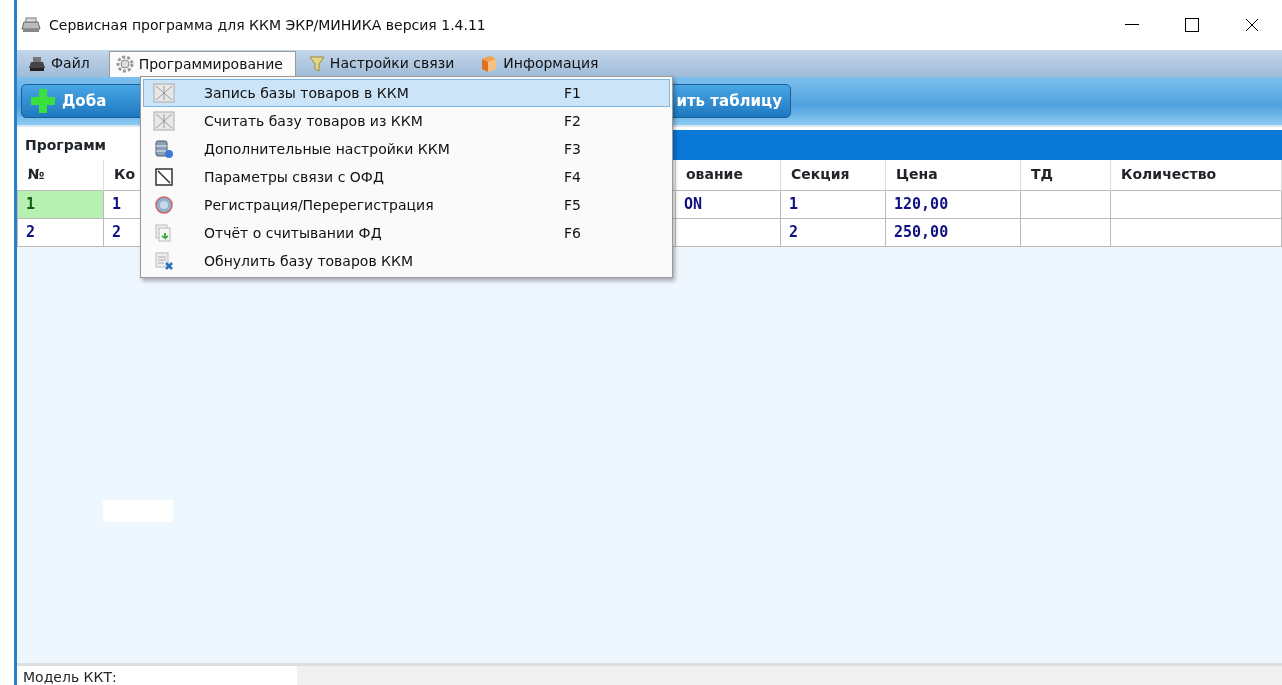 This screenshot has width=1282, height=685. Describe the element at coordinates (78, 145) in the screenshot. I see `panel-tab: Программ` at that location.